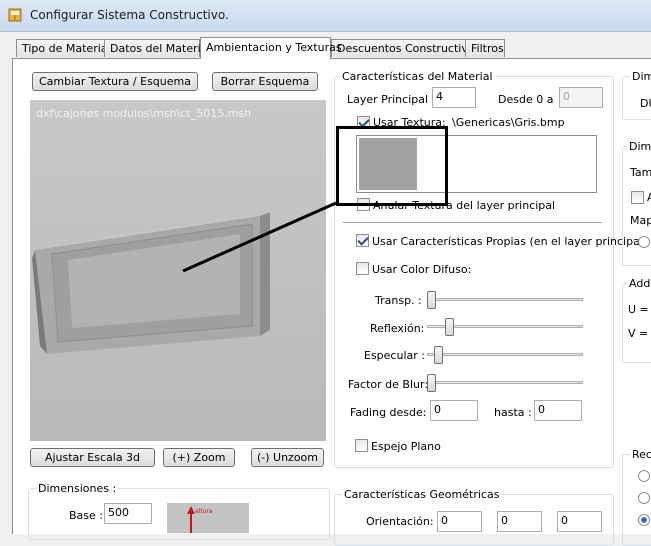 The width and height of the screenshot is (651, 546). What do you see at coordinates (259, 237) in the screenshot?
I see `zoom-callout-line` at bounding box center [259, 237].